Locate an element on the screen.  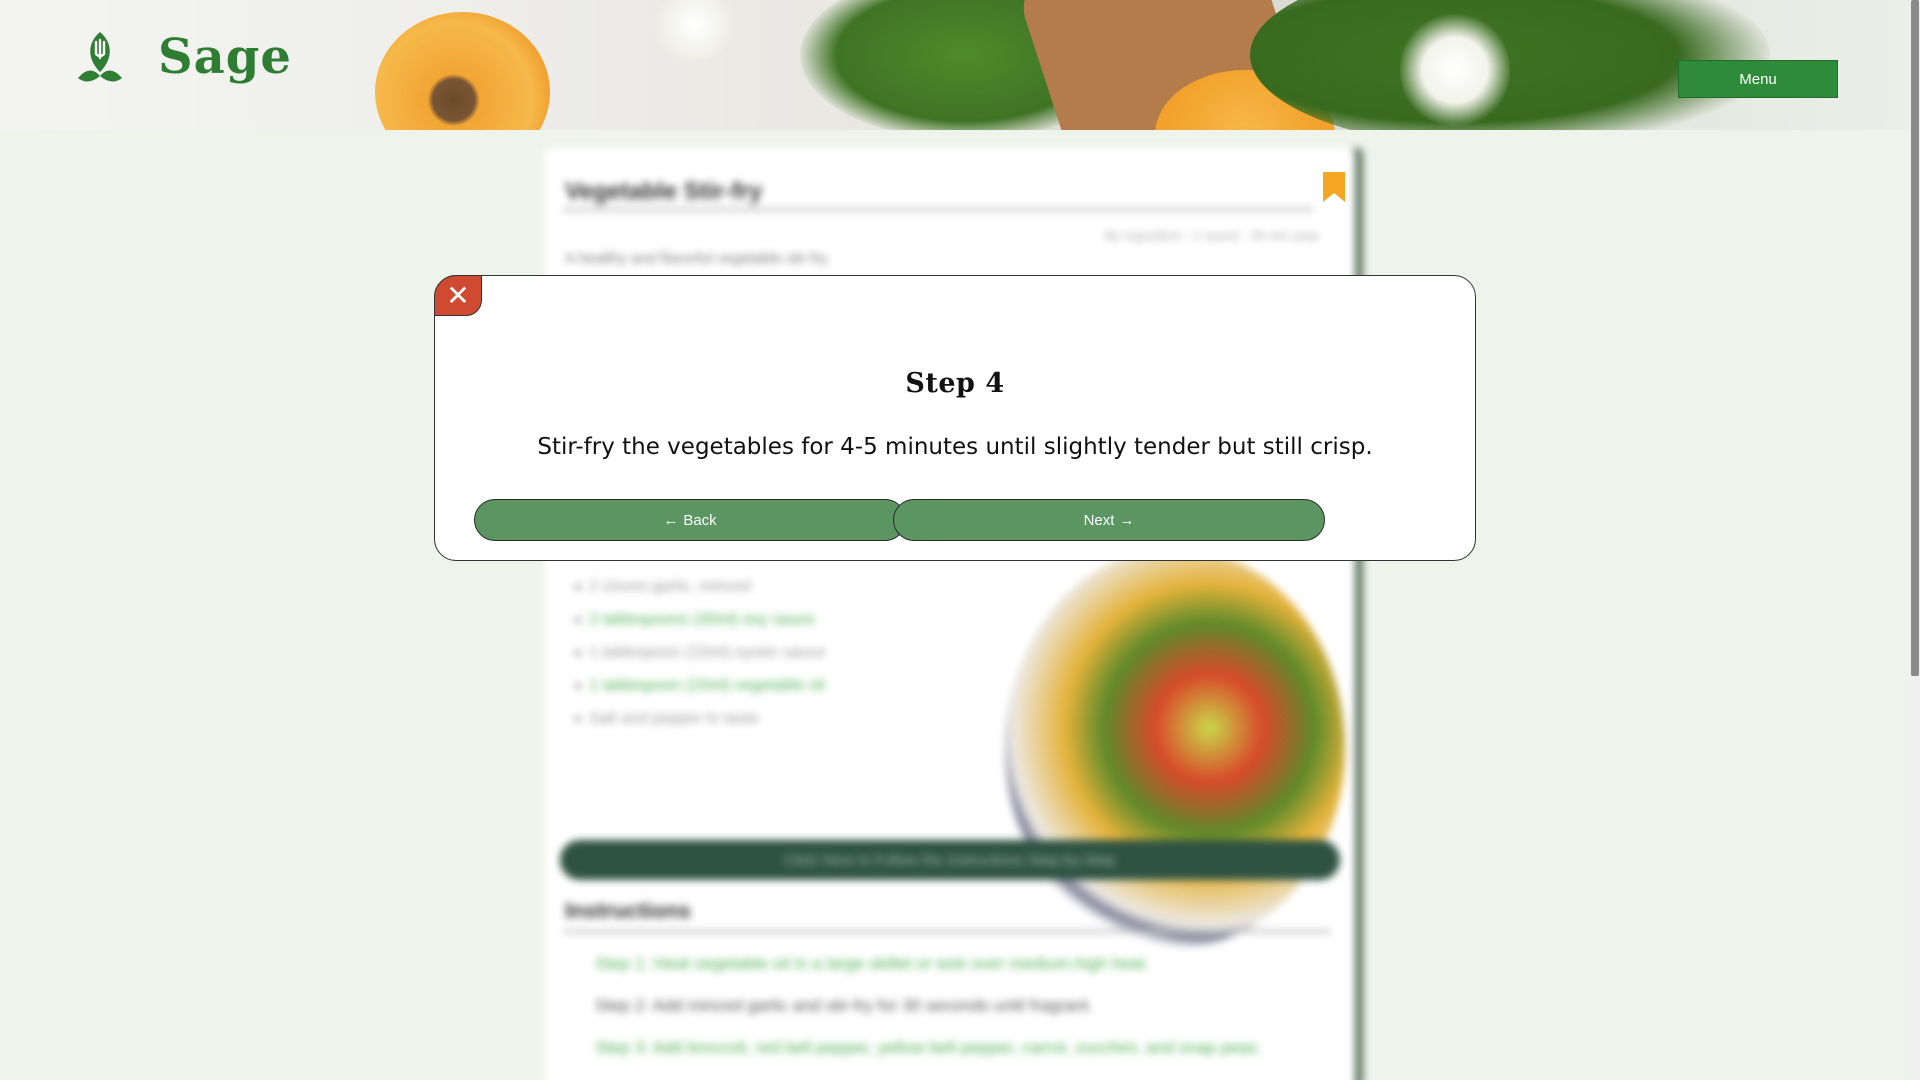
ingredient-item: 1 tablespoon (15ml) vegetable oil is located at coordinates (700, 686).